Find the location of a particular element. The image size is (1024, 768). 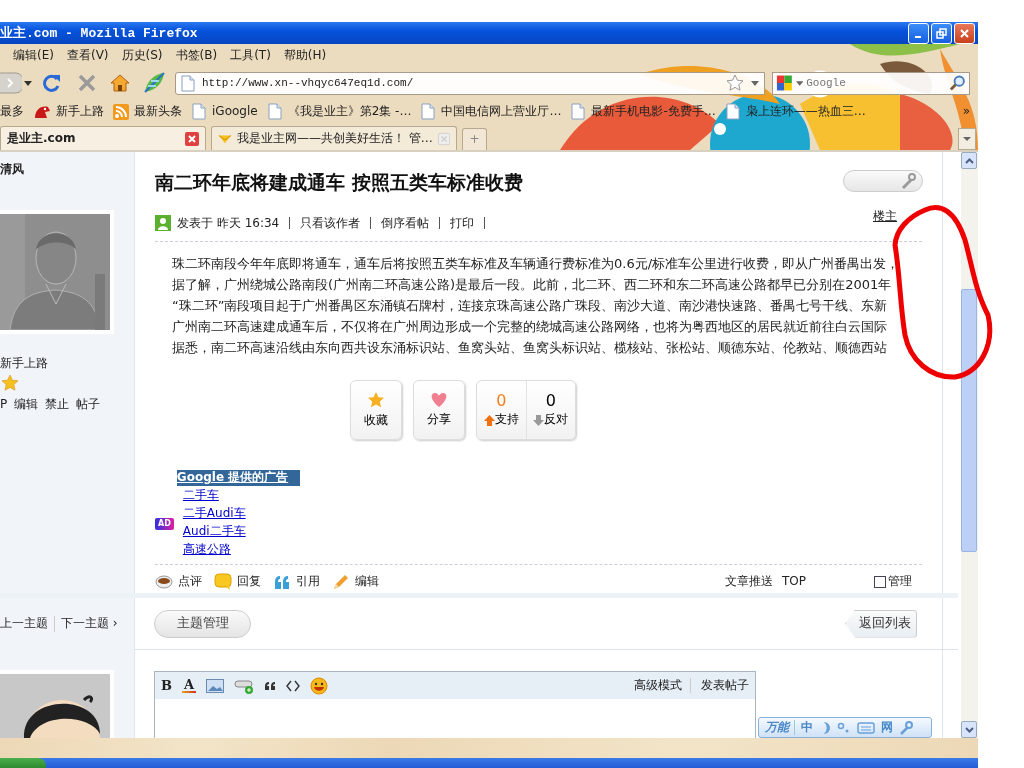

menu-item: 历史(S) is located at coordinates (142, 56).